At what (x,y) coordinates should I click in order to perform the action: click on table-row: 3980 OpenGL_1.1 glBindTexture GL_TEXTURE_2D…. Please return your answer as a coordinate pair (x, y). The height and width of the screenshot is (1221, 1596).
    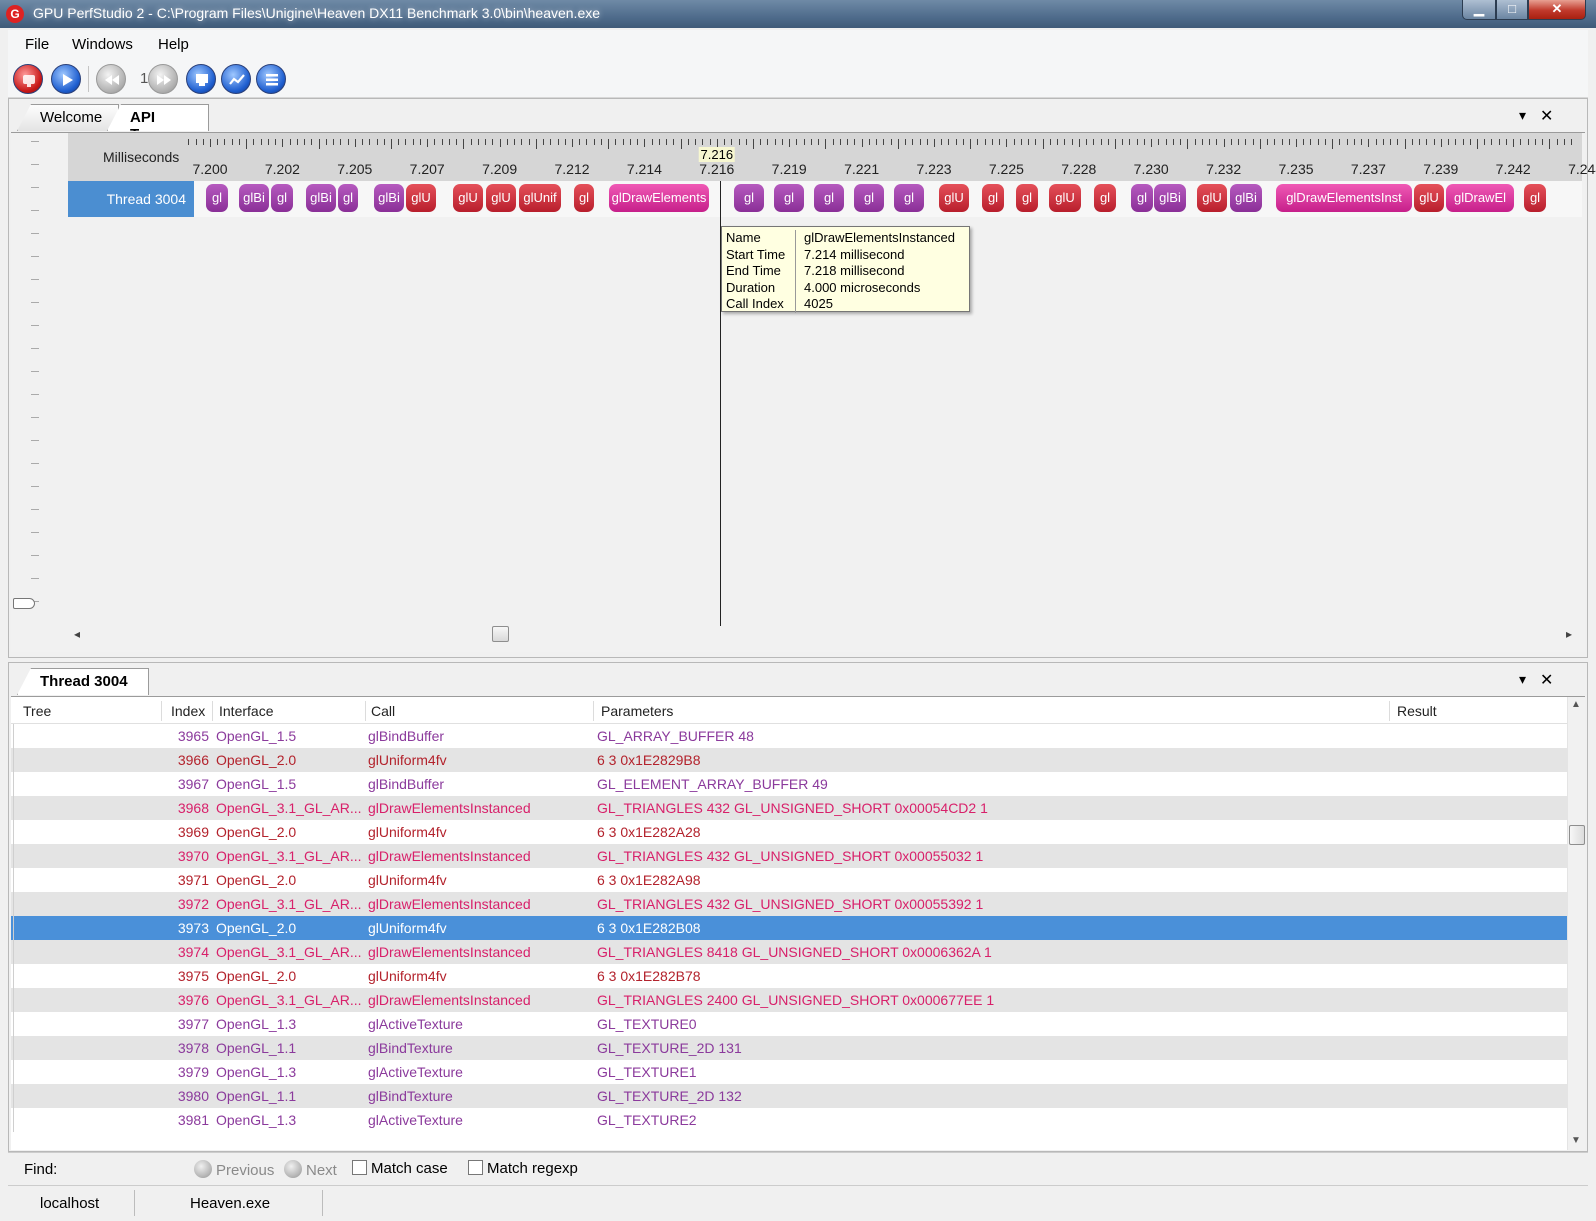
    Looking at the image, I should click on (789, 1096).